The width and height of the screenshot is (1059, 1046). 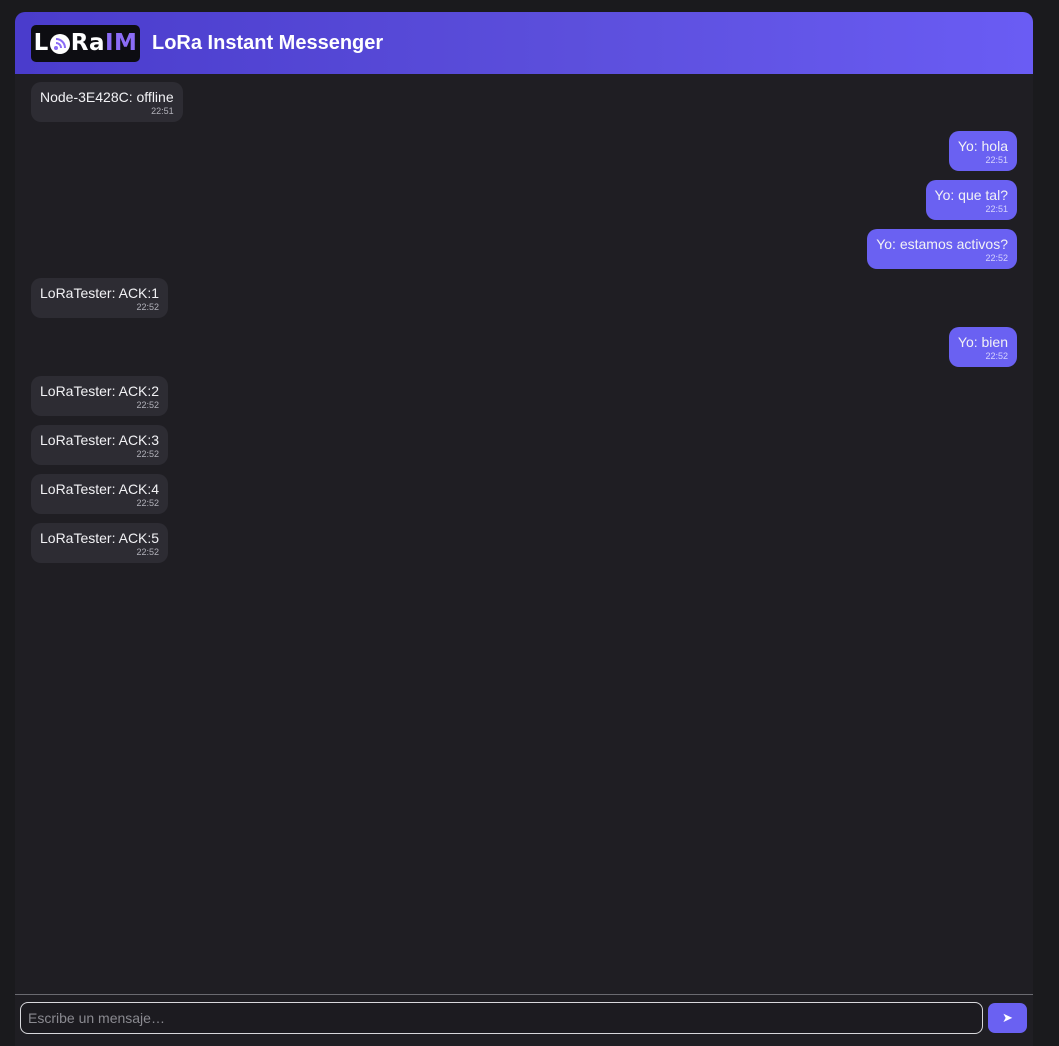 What do you see at coordinates (121, 43) in the screenshot?
I see `logo-text-im: IM` at bounding box center [121, 43].